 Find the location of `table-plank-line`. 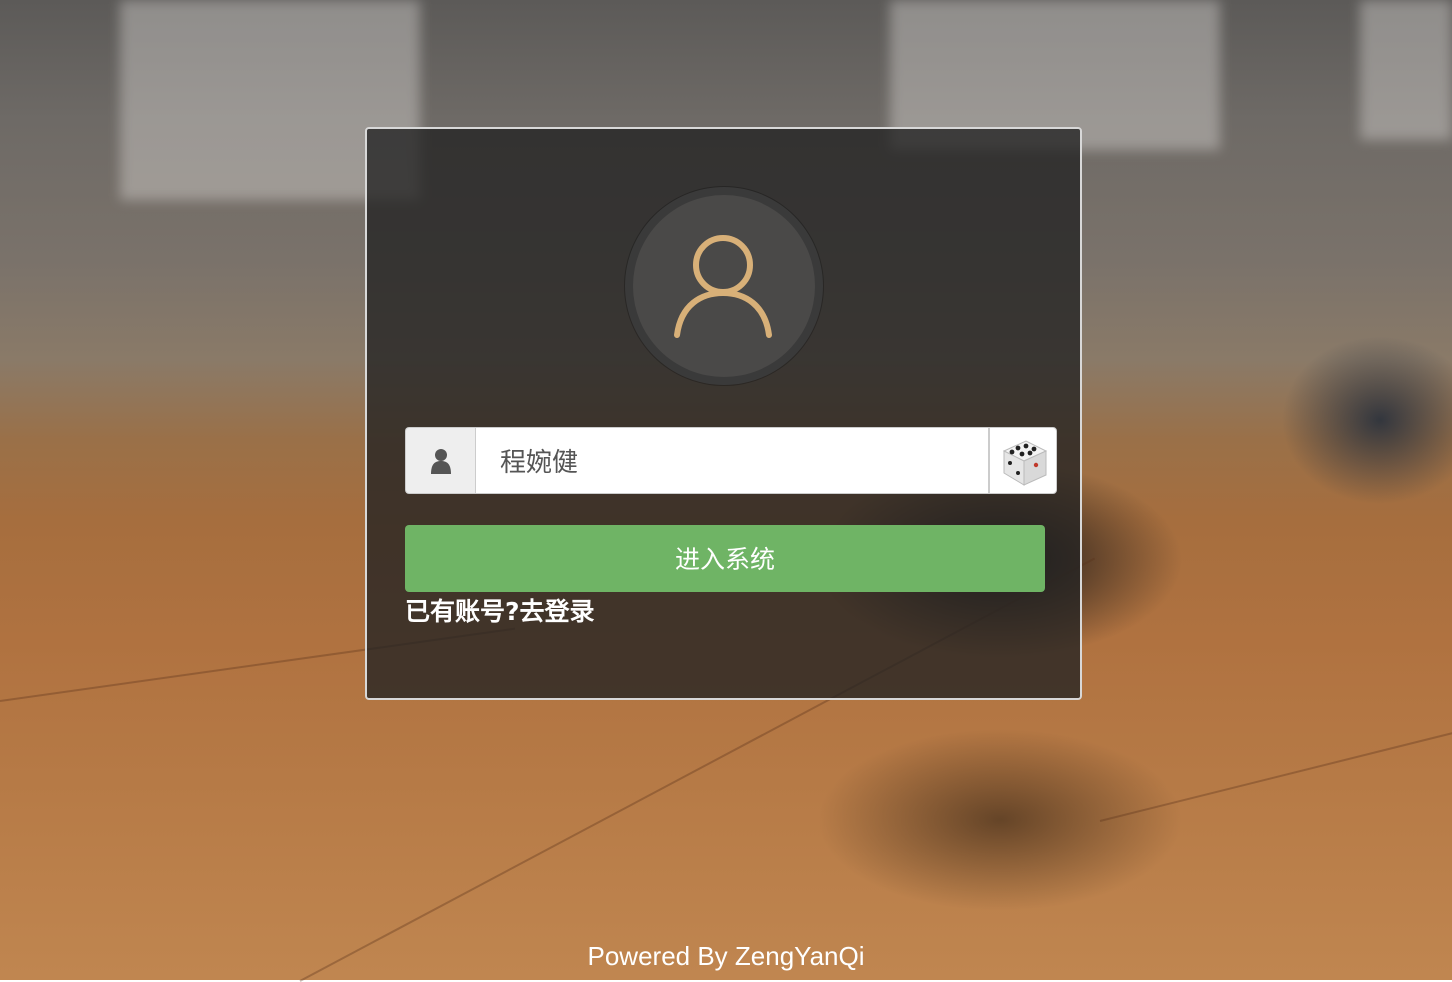

table-plank-line is located at coordinates (1275, 772).